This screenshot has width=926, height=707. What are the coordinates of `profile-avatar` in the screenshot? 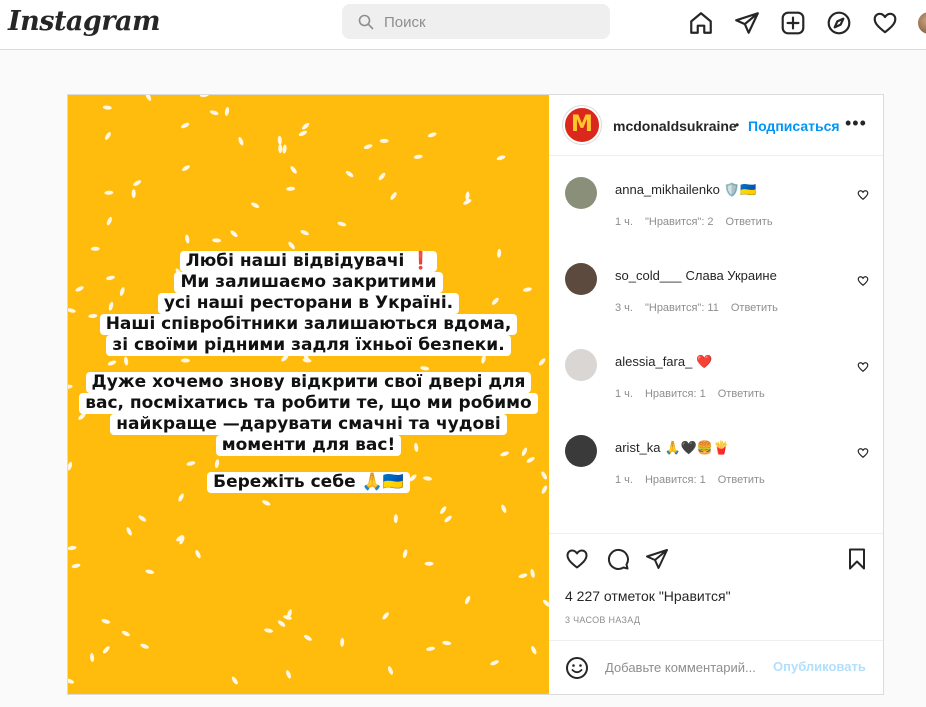 It's located at (922, 23).